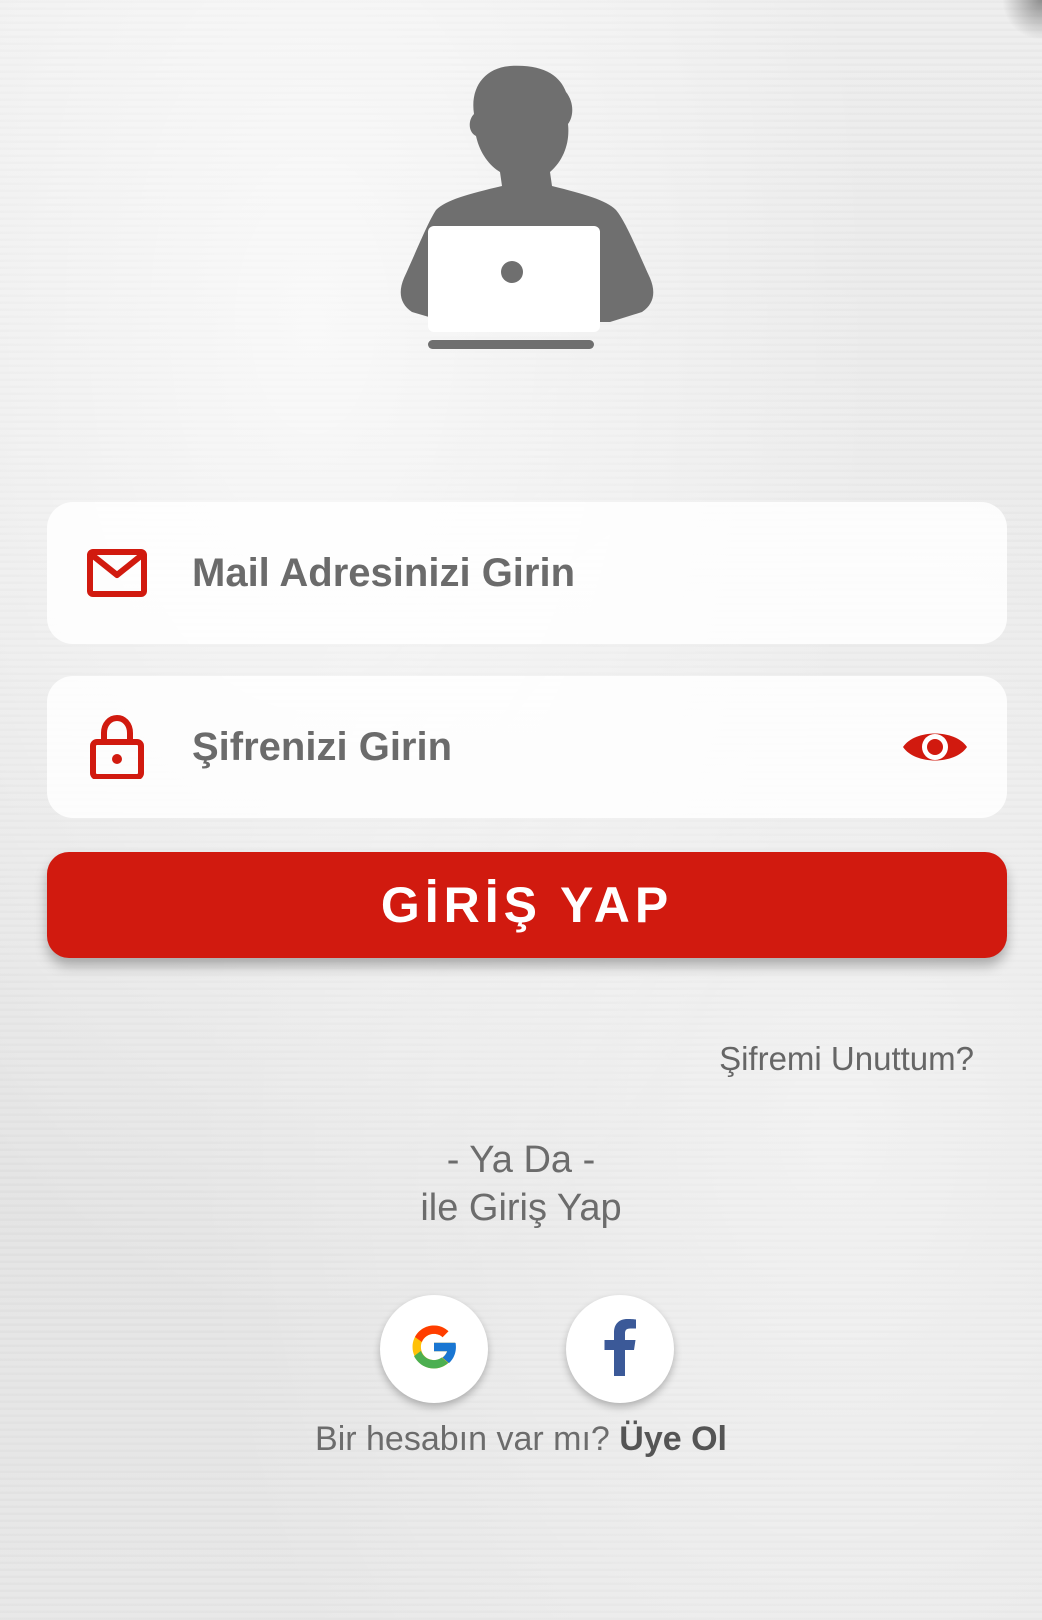 Image resolution: width=1042 pixels, height=1620 pixels. What do you see at coordinates (552, 747) in the screenshot?
I see `password-input` at bounding box center [552, 747].